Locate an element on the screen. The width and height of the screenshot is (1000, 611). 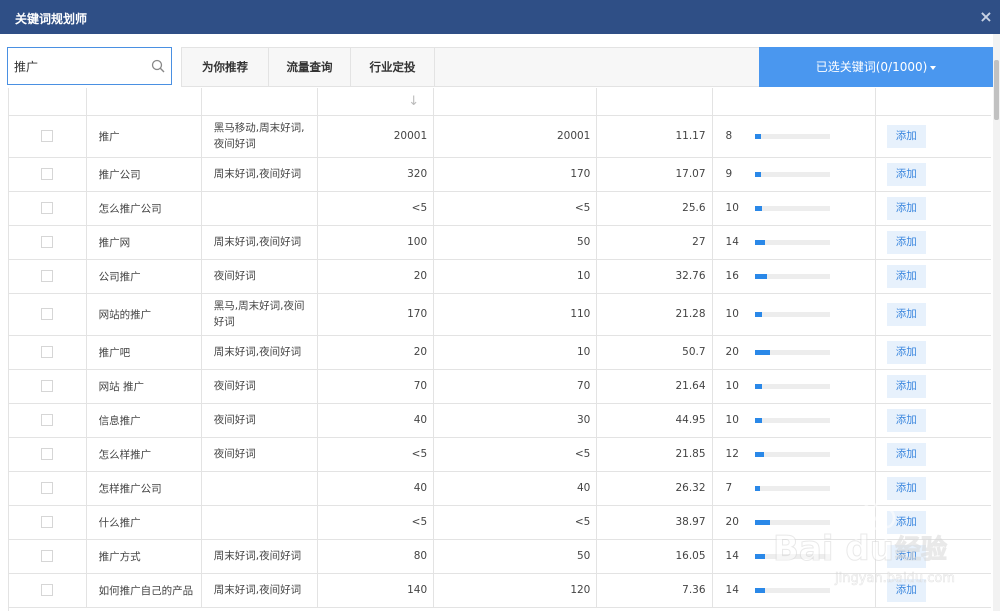
table-row: 推广吧 周末好词,夜间好词 20 10 50.7 20 添加 is located at coordinates (500, 352).